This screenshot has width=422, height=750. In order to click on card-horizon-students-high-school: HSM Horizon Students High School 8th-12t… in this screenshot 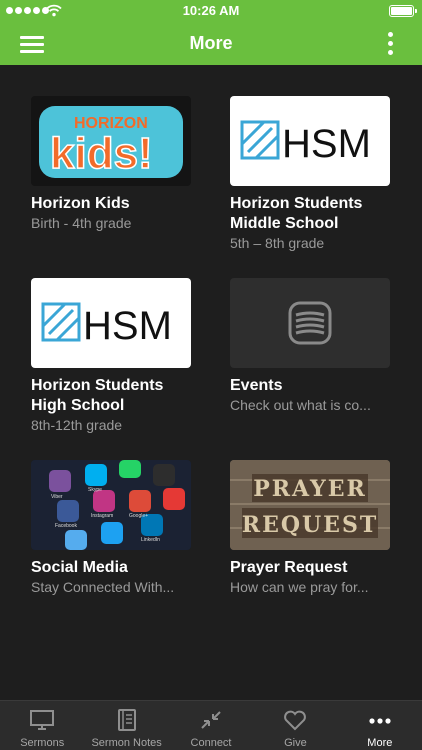, I will do `click(112, 356)`.